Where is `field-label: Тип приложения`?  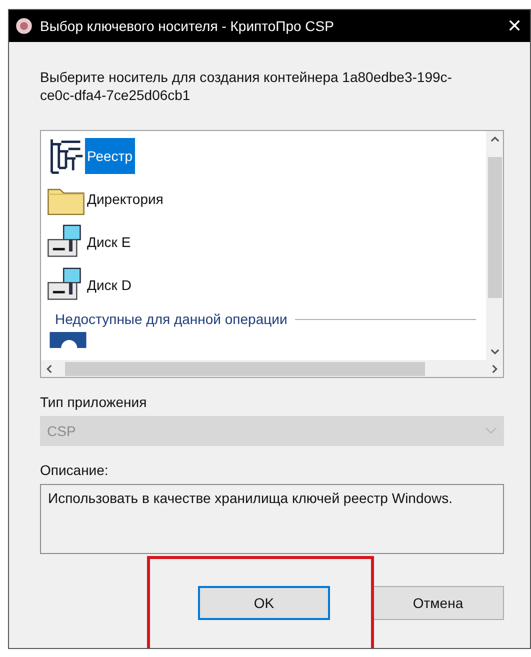
field-label: Тип приложения is located at coordinates (94, 402).